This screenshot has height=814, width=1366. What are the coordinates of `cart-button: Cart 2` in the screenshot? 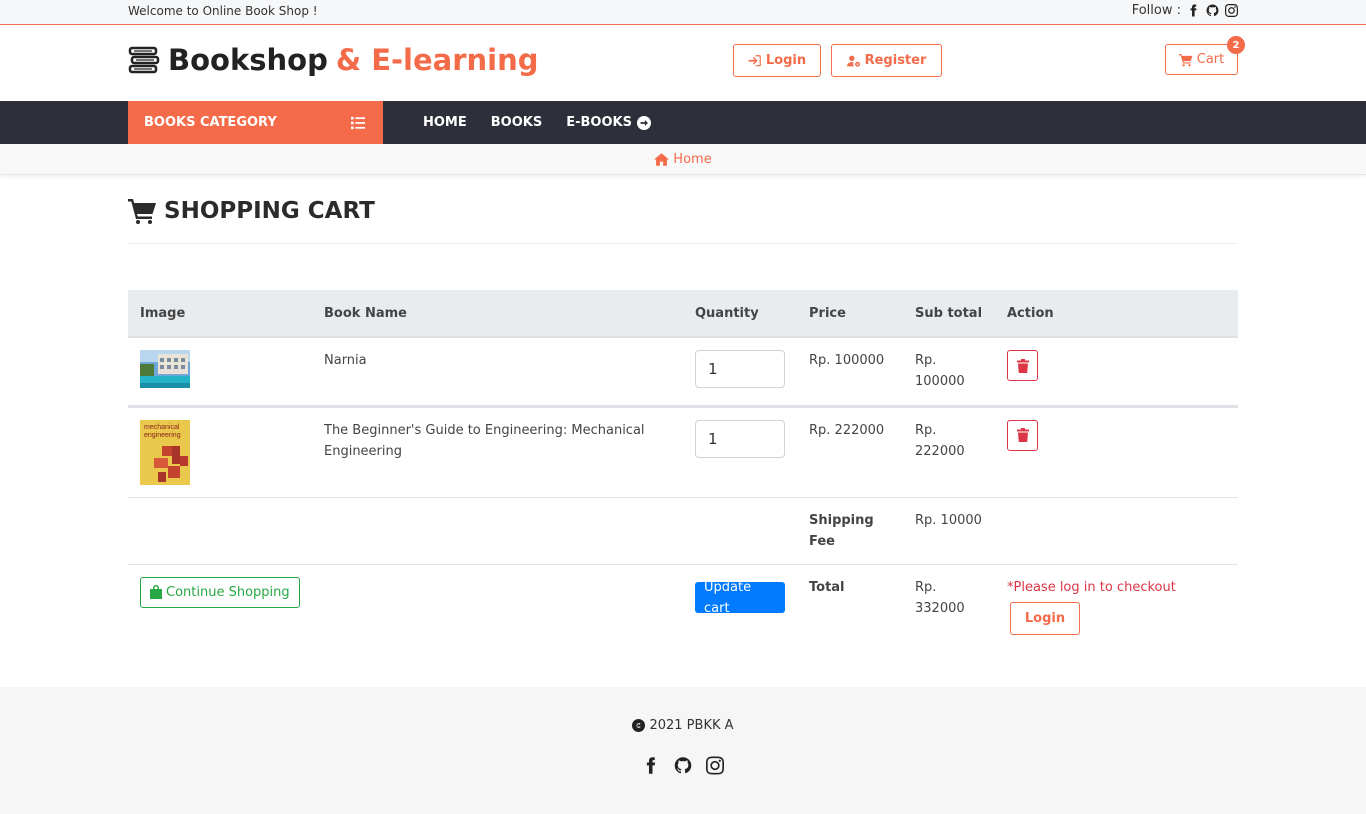 It's located at (1205, 55).